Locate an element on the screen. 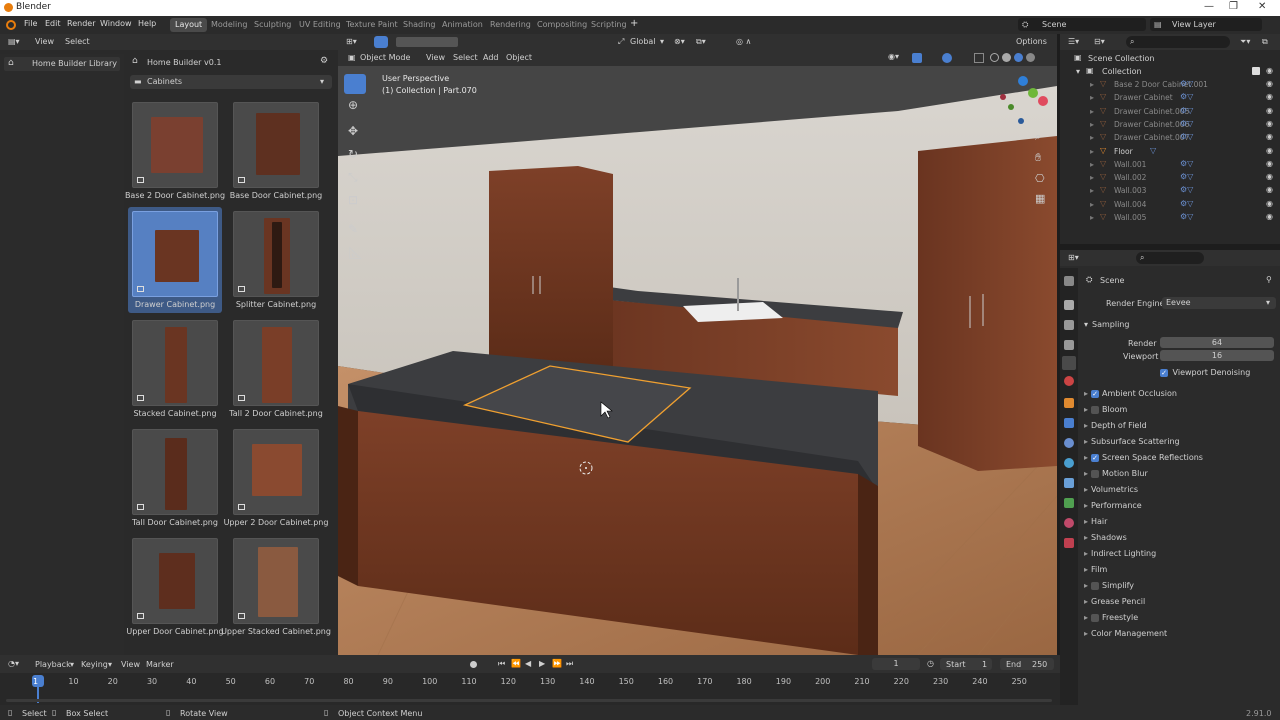 Image resolution: width=1280 pixels, height=720 pixels. menu-file: File is located at coordinates (30, 23).